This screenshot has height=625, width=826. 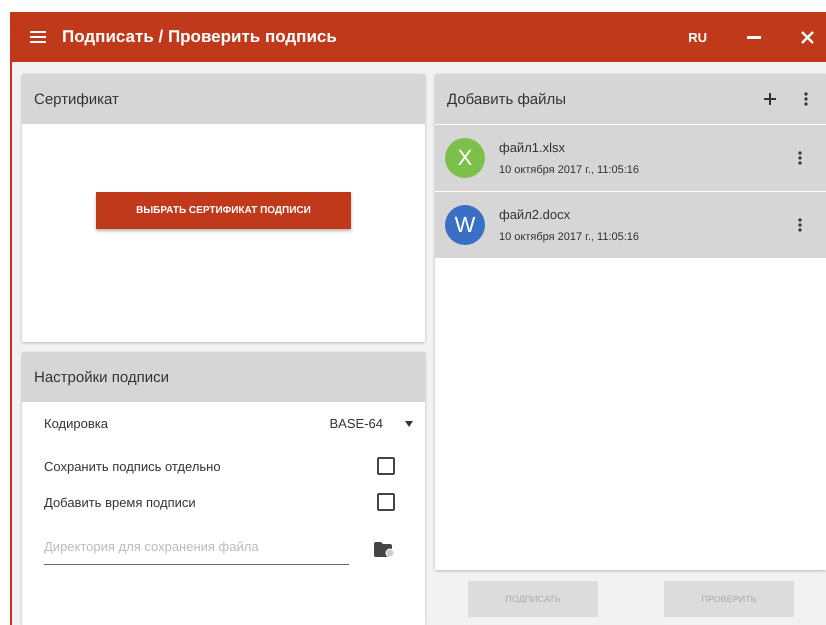 What do you see at coordinates (754, 37) in the screenshot?
I see `minimize-icon` at bounding box center [754, 37].